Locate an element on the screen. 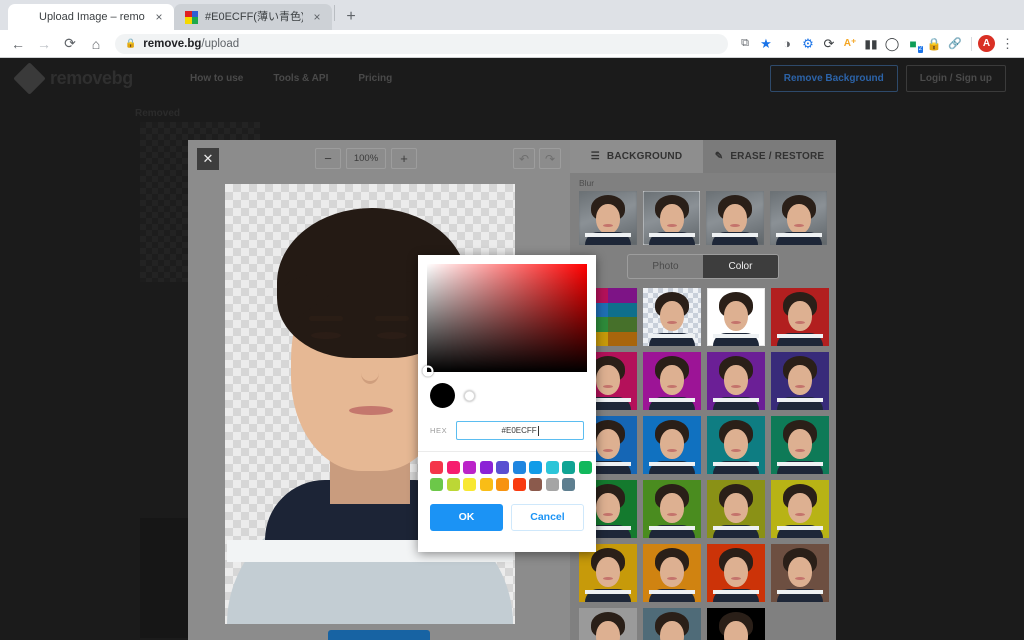 The height and width of the screenshot is (640, 1024). color-thumbnail-black is located at coordinates (736, 624).